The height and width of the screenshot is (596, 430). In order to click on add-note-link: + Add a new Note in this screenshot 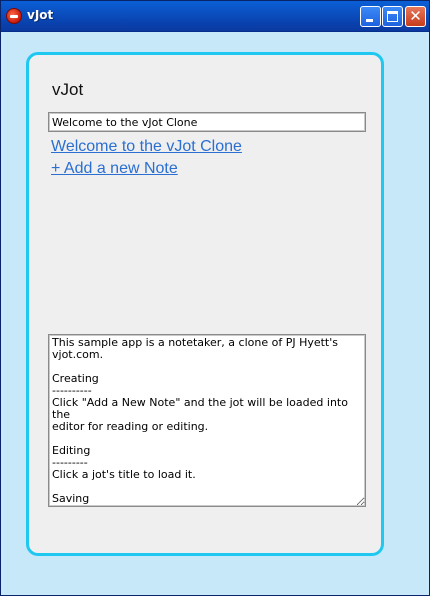, I will do `click(114, 169)`.